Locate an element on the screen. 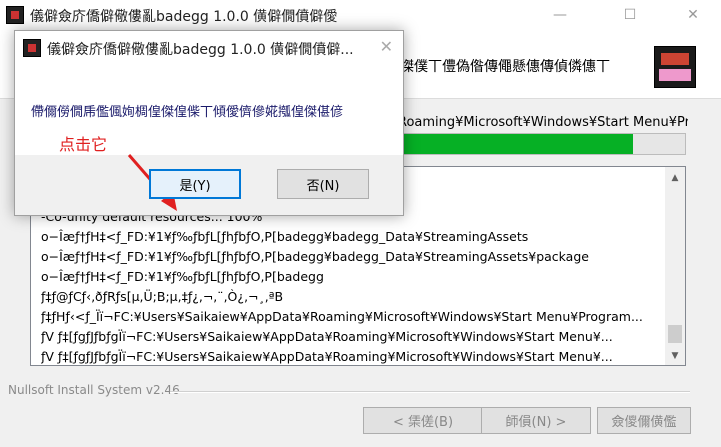 This screenshot has height=447, width=721. dialog-title-bar: 儀僻僉庎僑僻儆僂亂badegg 1.0.0 僙僻僩僨僻... ✕ is located at coordinates (209, 47).